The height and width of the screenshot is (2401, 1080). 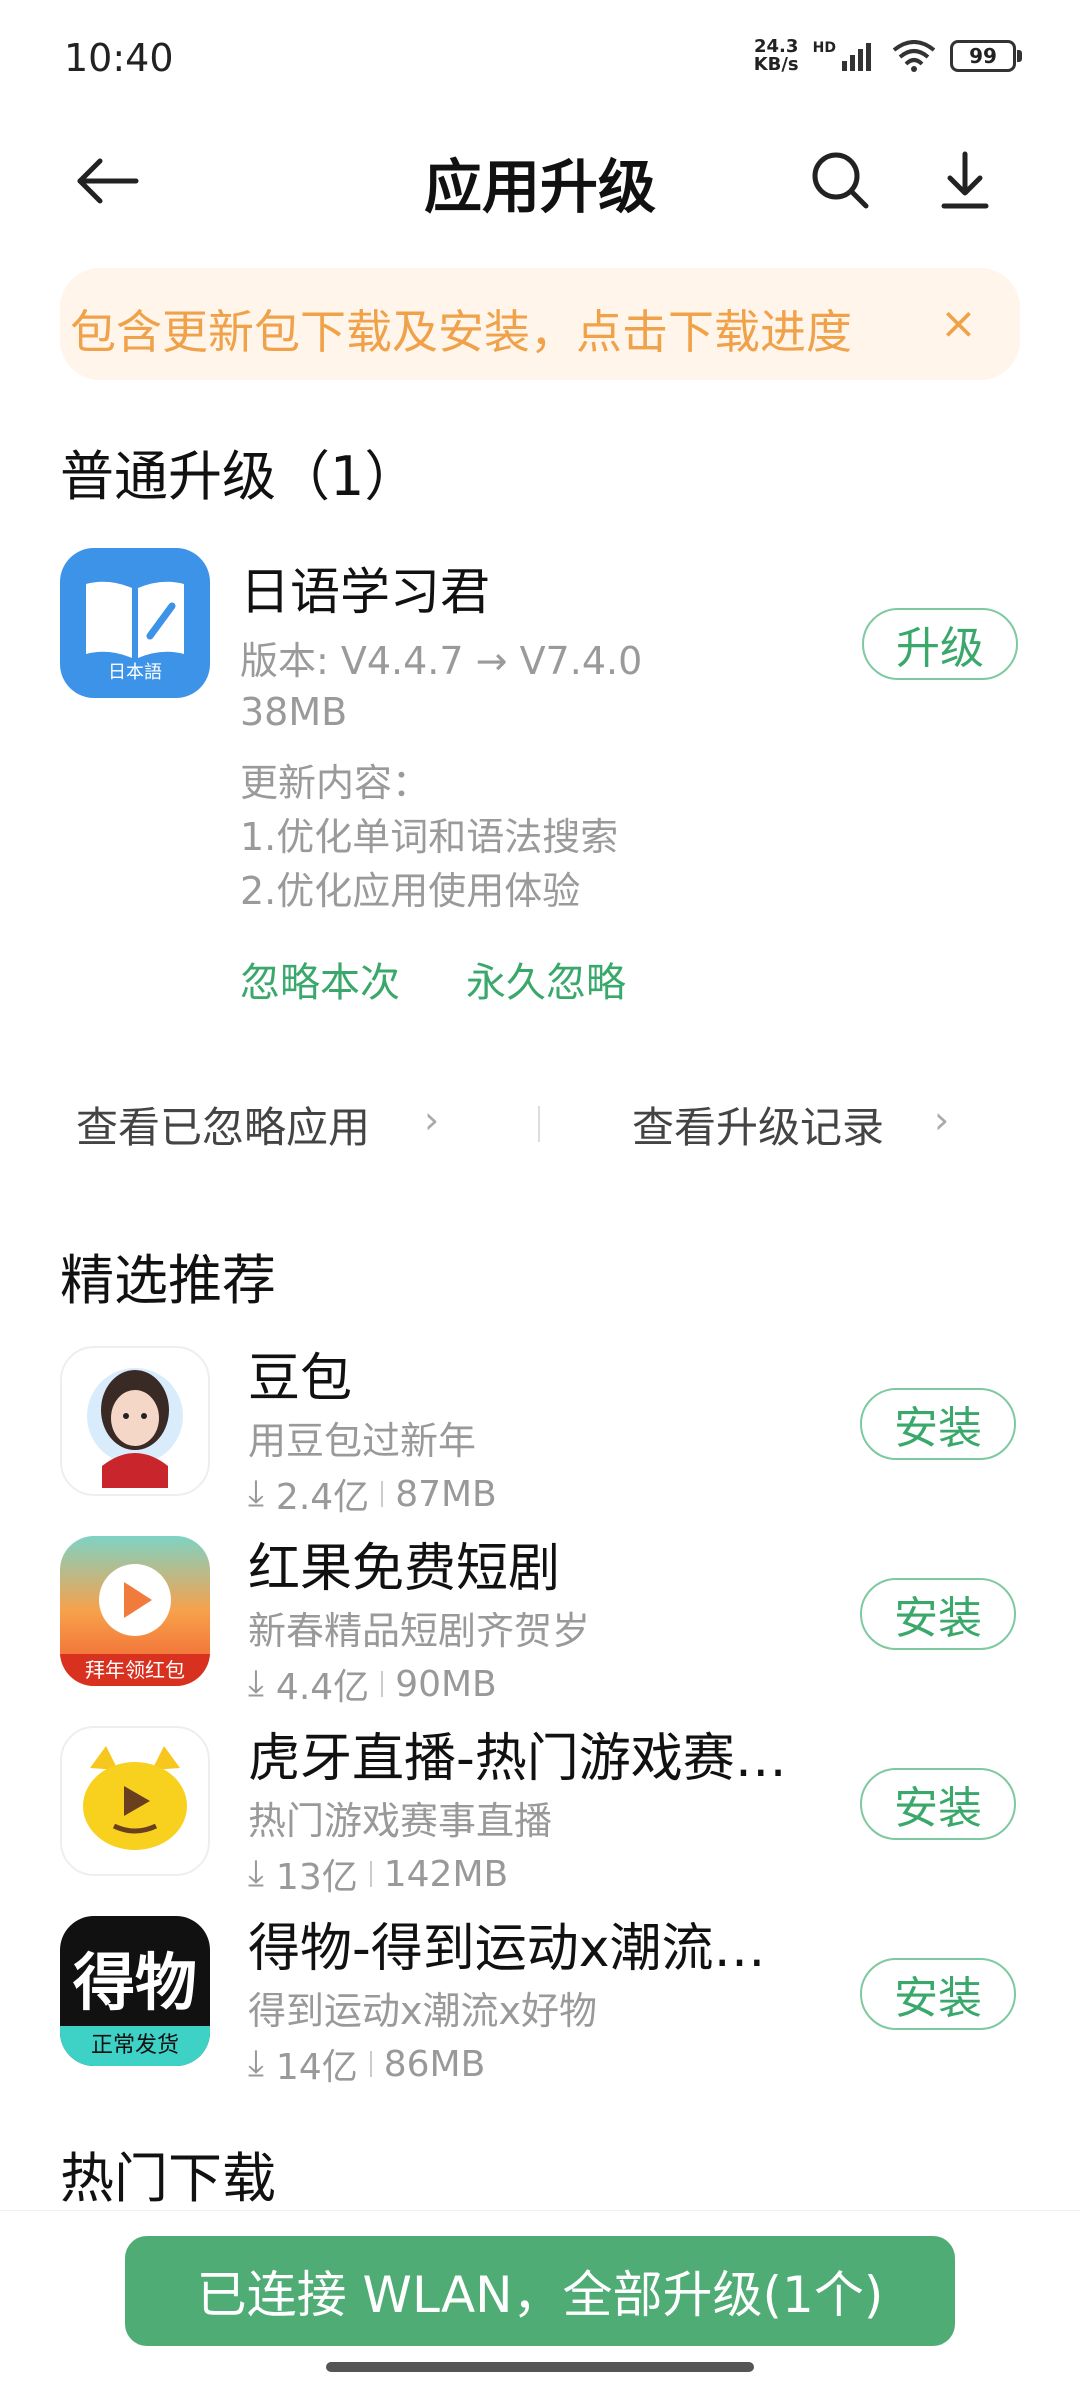 What do you see at coordinates (938, 1424) in the screenshot?
I see `install-button-1: 安装` at bounding box center [938, 1424].